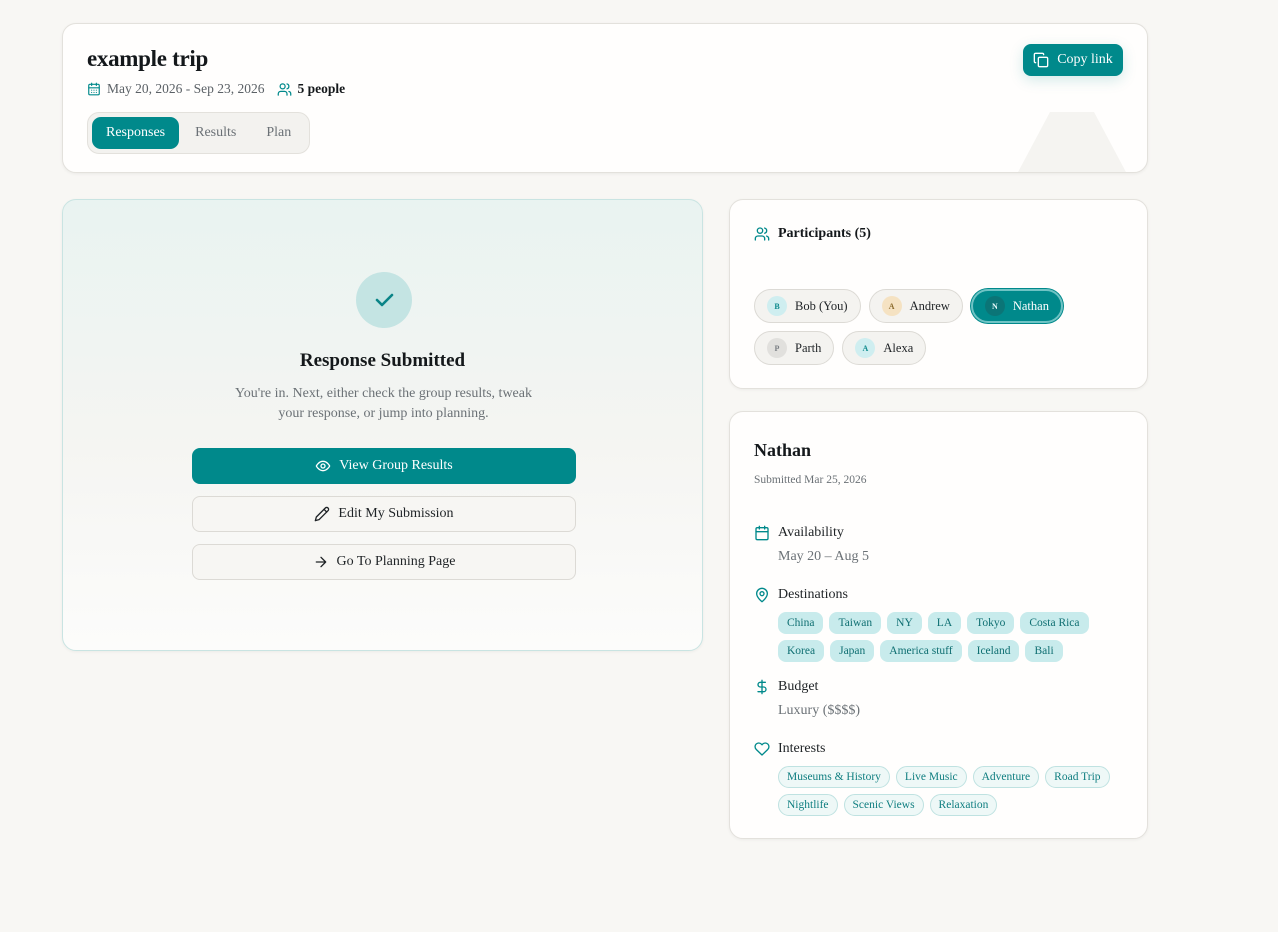 Image resolution: width=1278 pixels, height=932 pixels. What do you see at coordinates (1054, 623) in the screenshot?
I see `destination-tag: Costa Rica` at bounding box center [1054, 623].